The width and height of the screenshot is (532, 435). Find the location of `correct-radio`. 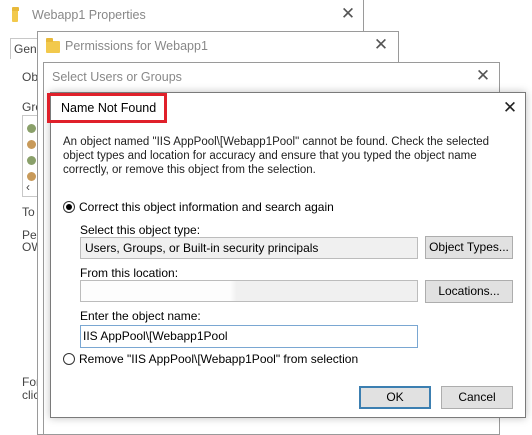

correct-radio is located at coordinates (69, 207).